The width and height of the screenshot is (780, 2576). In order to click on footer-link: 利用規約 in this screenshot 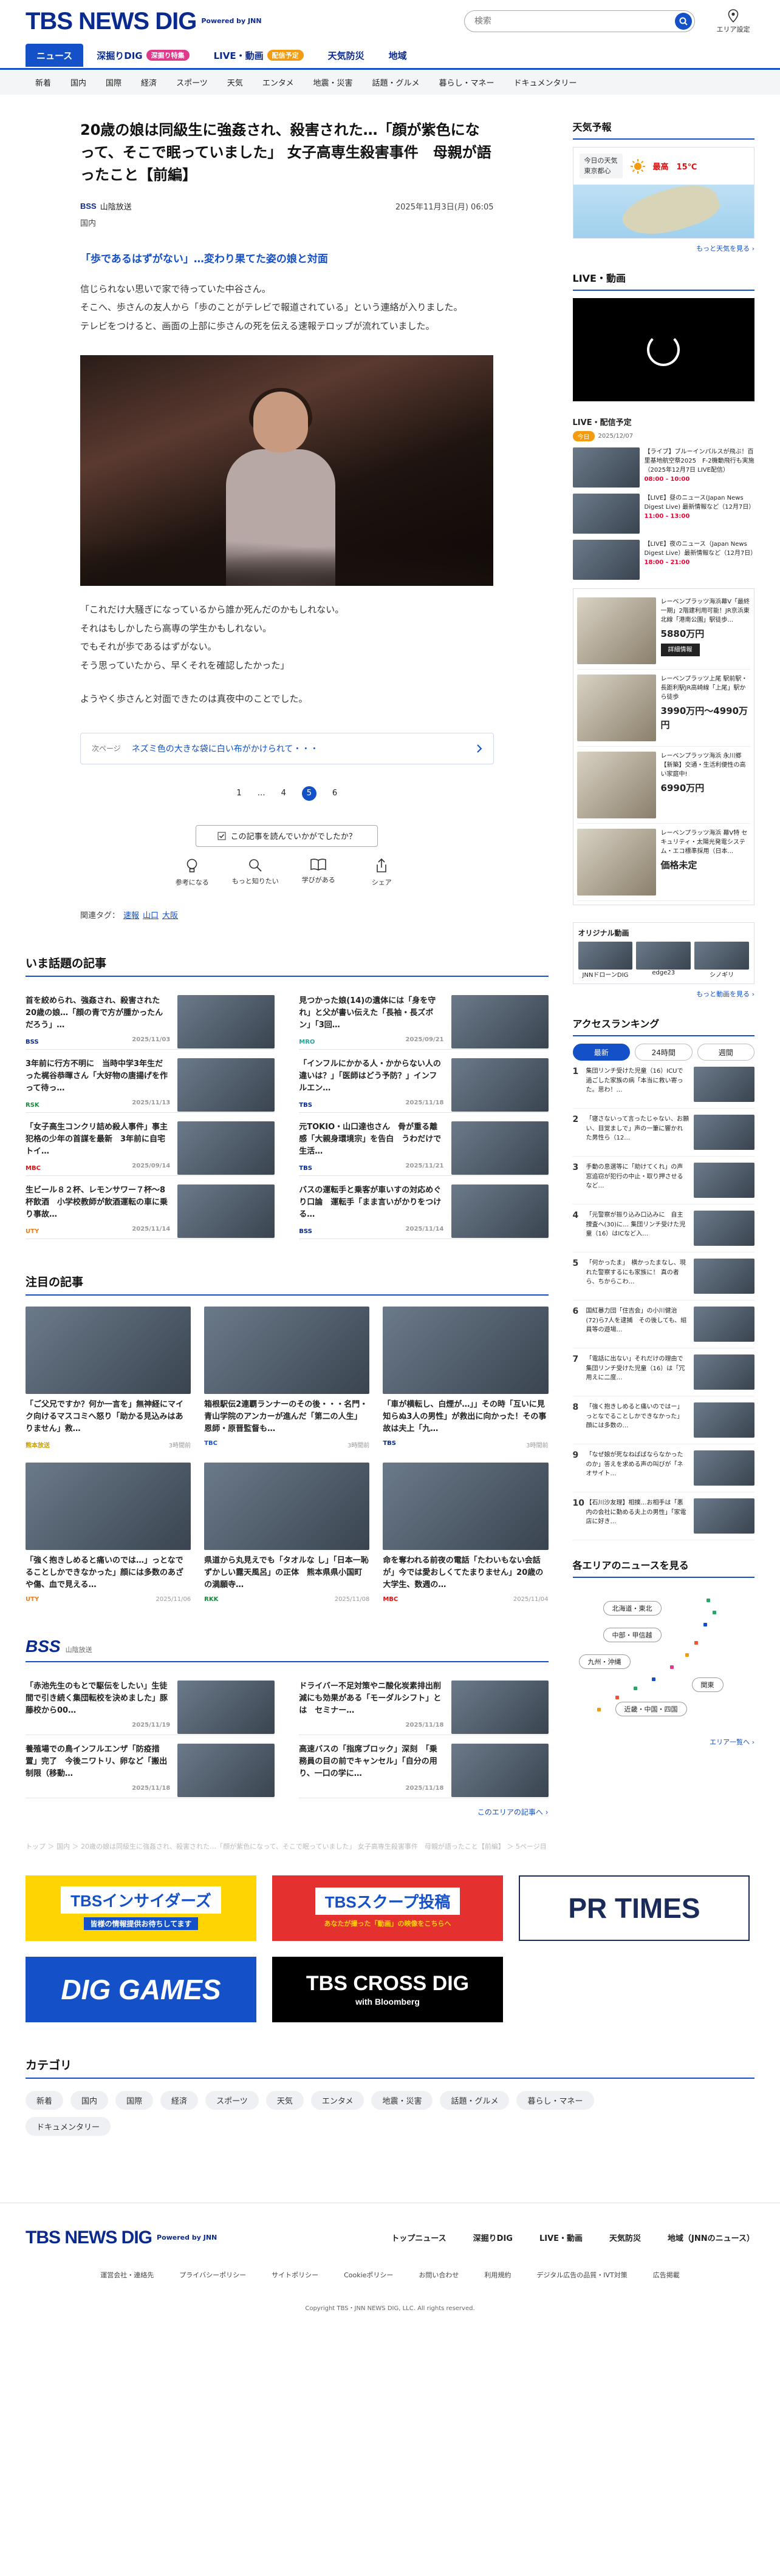, I will do `click(497, 2275)`.